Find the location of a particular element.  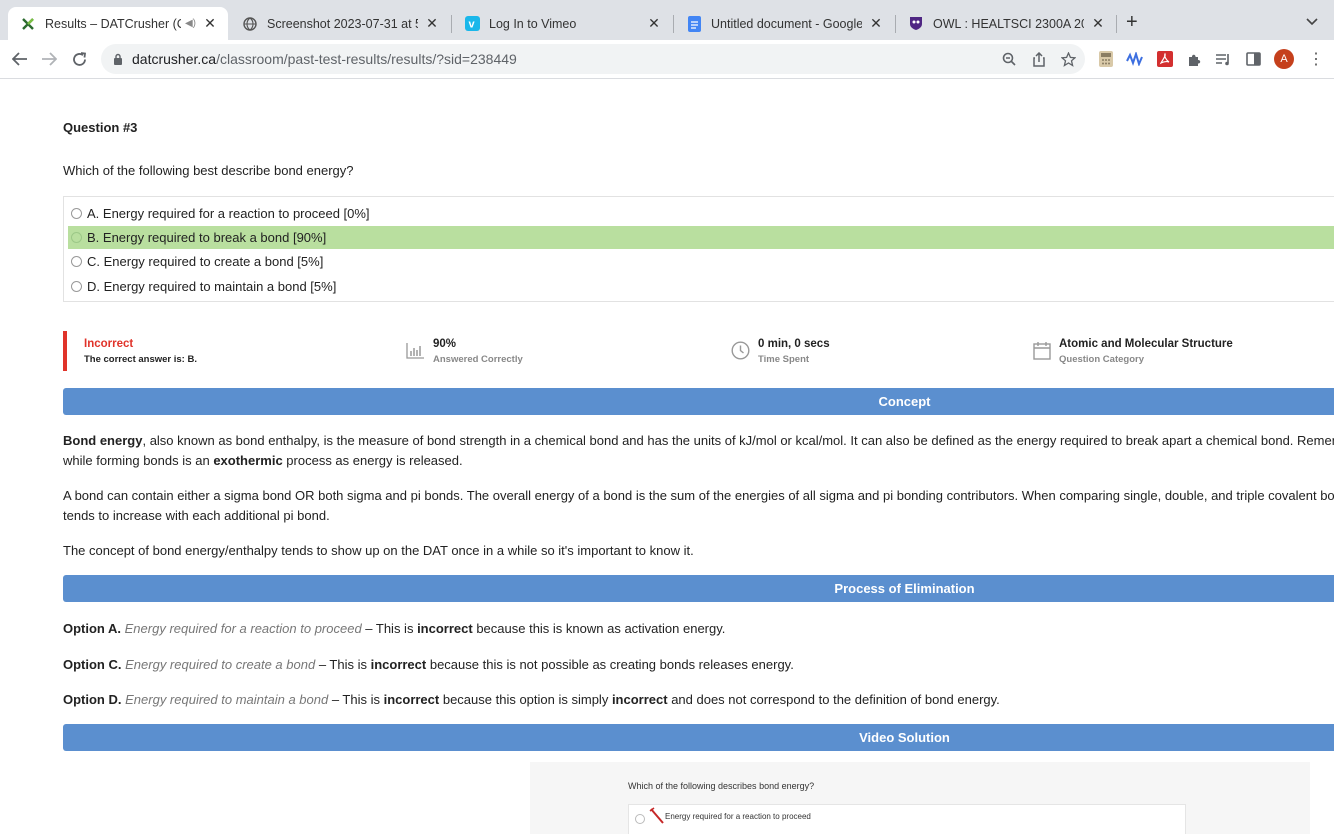

option-text: because this option is simply is located at coordinates (525, 699).